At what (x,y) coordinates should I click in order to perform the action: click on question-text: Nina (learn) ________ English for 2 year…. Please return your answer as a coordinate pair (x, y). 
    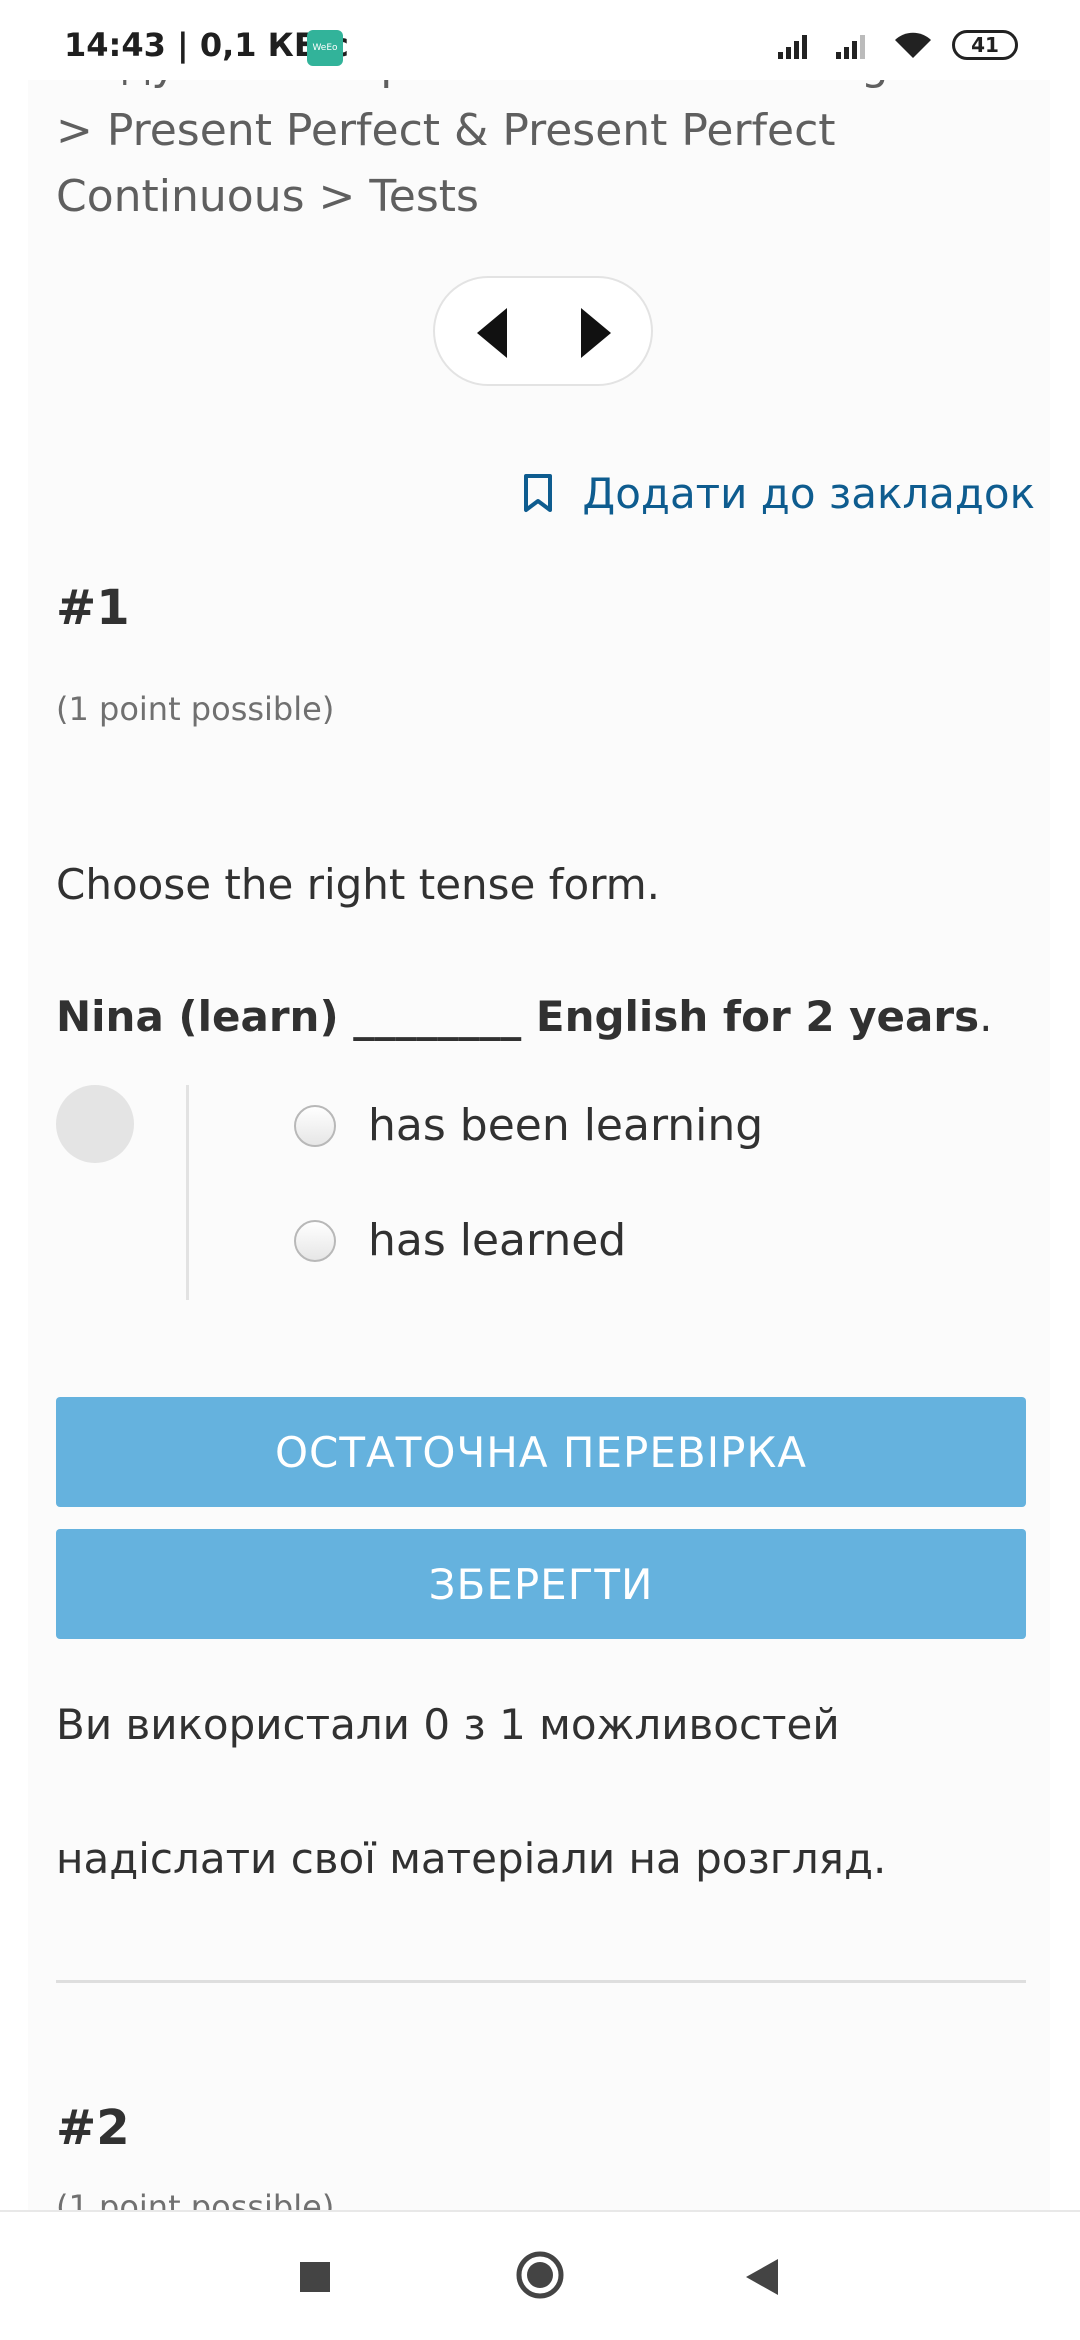
    Looking at the image, I should click on (518, 1016).